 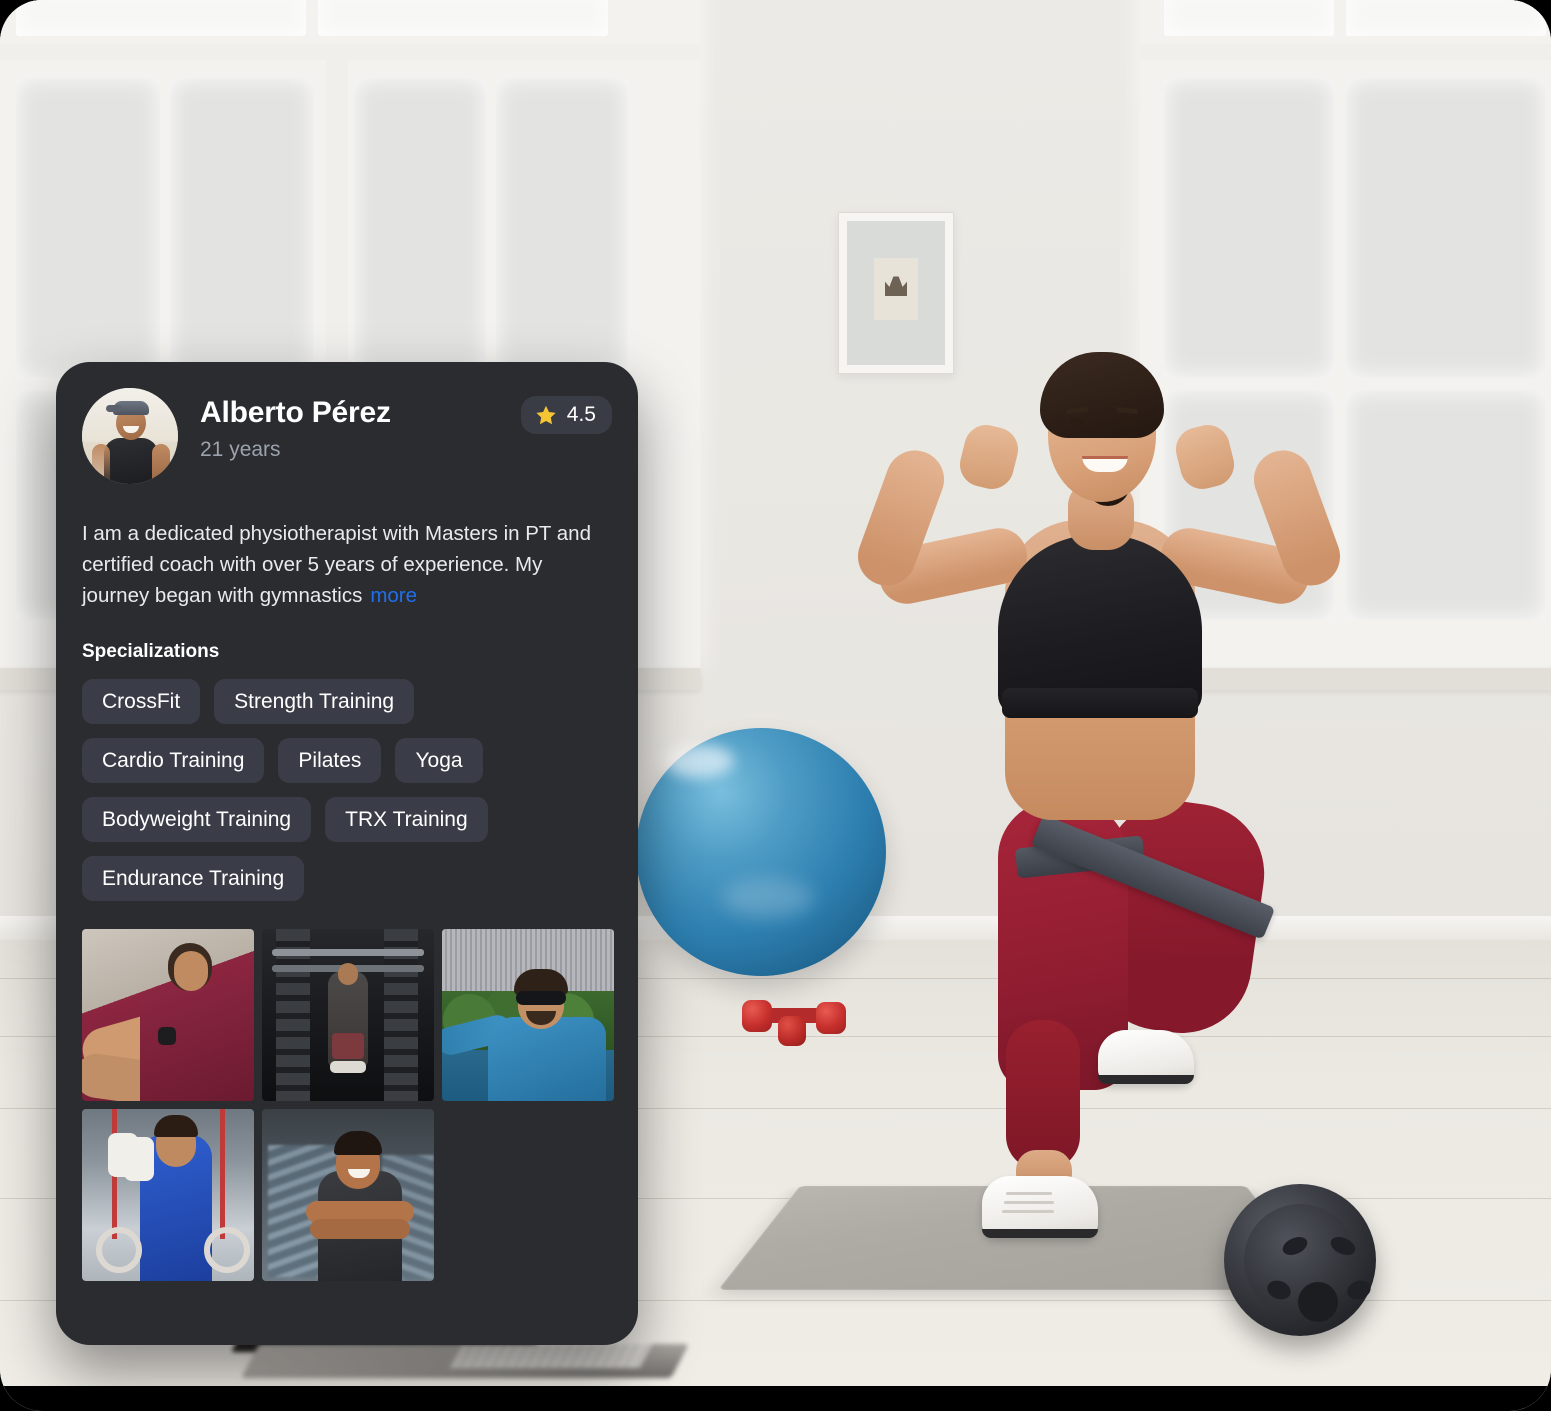 What do you see at coordinates (330, 761) in the screenshot?
I see `specialization-tag: Pilates` at bounding box center [330, 761].